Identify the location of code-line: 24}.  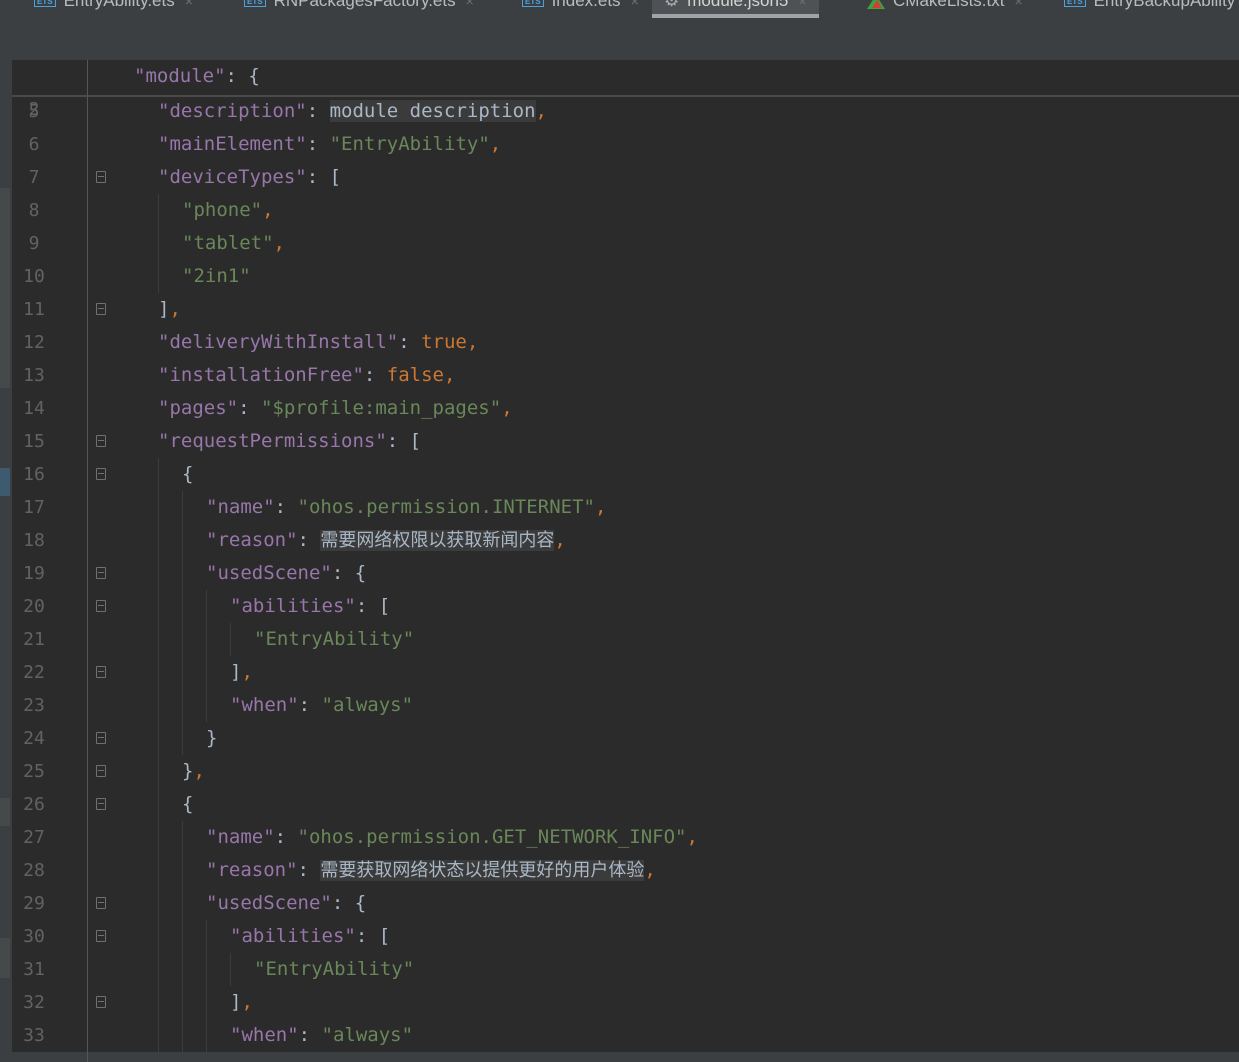
(625, 738).